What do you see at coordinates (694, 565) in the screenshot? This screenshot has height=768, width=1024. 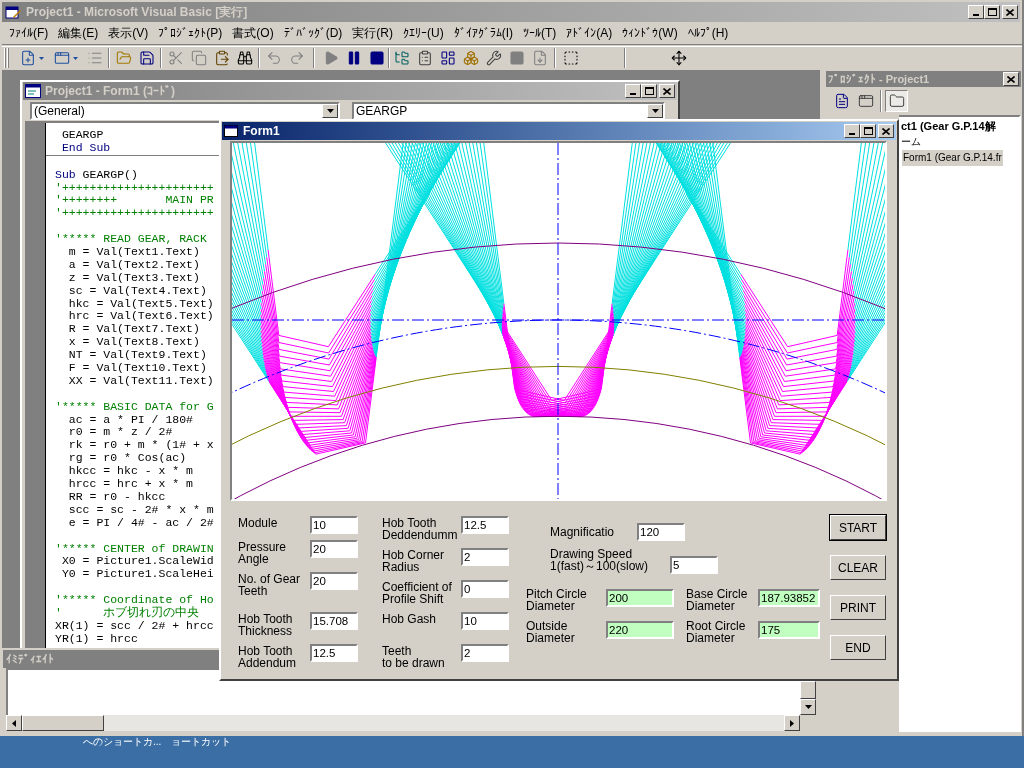 I see `input-field: 5` at bounding box center [694, 565].